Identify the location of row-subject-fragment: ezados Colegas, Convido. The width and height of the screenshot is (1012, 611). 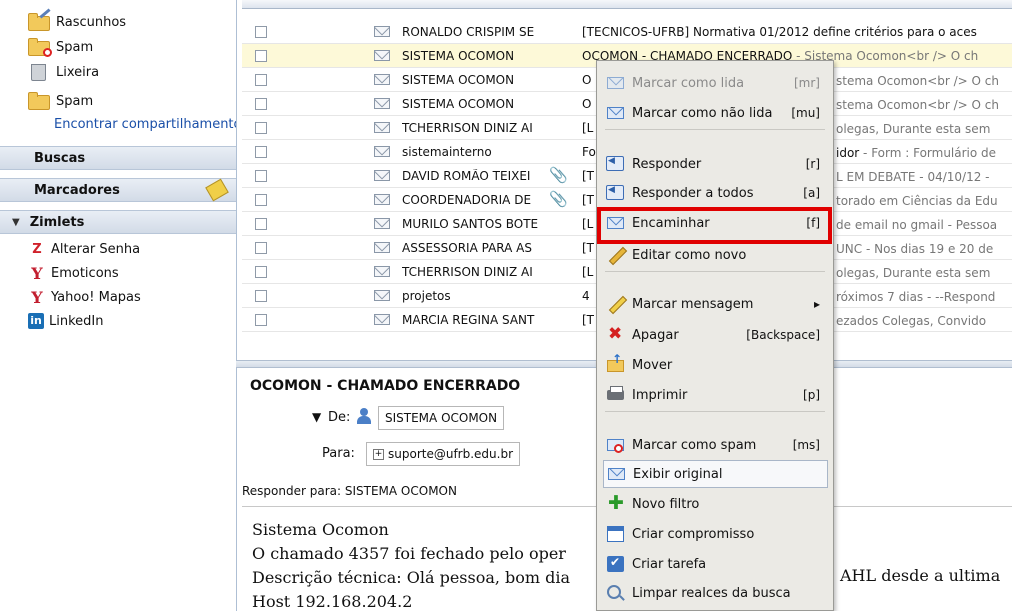
(911, 321).